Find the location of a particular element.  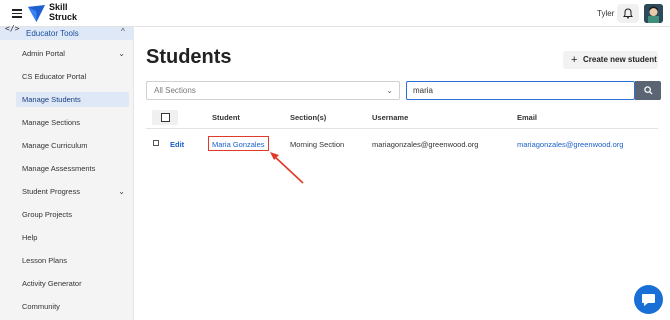

column-header-sections: Section(s) is located at coordinates (308, 117).